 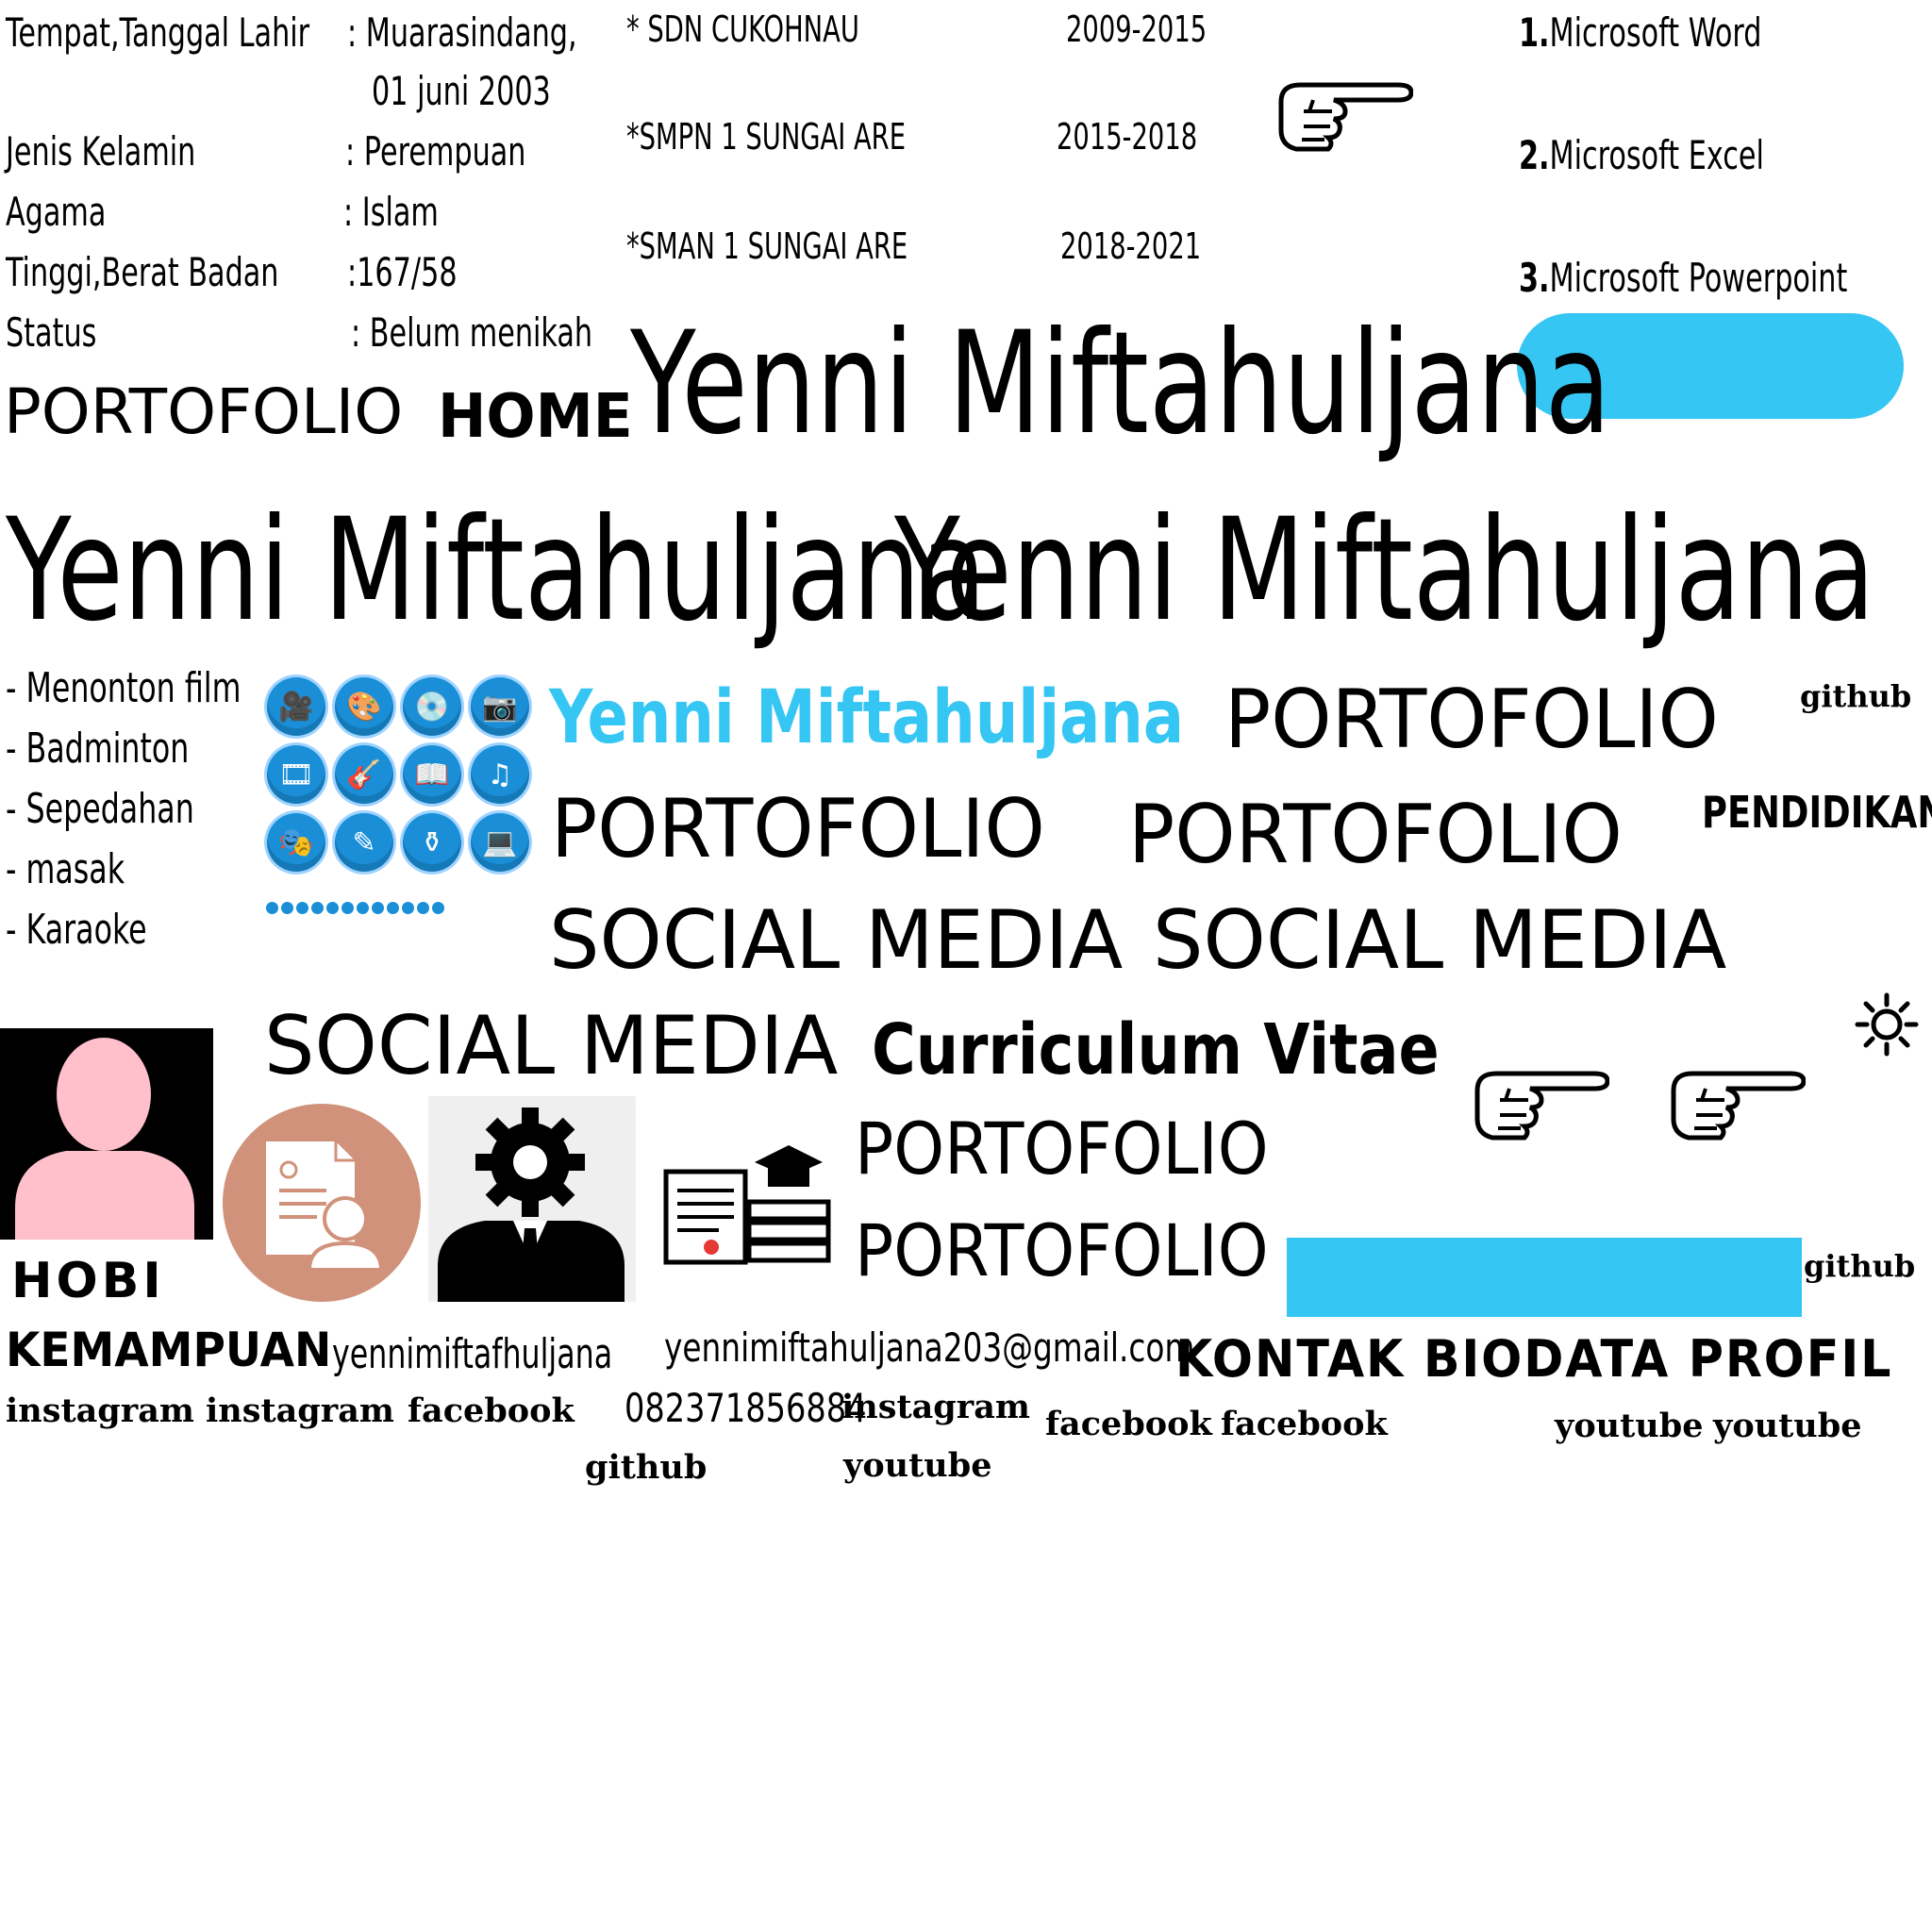 What do you see at coordinates (1547, 1359) in the screenshot?
I see `nav-biodata: BIODATA` at bounding box center [1547, 1359].